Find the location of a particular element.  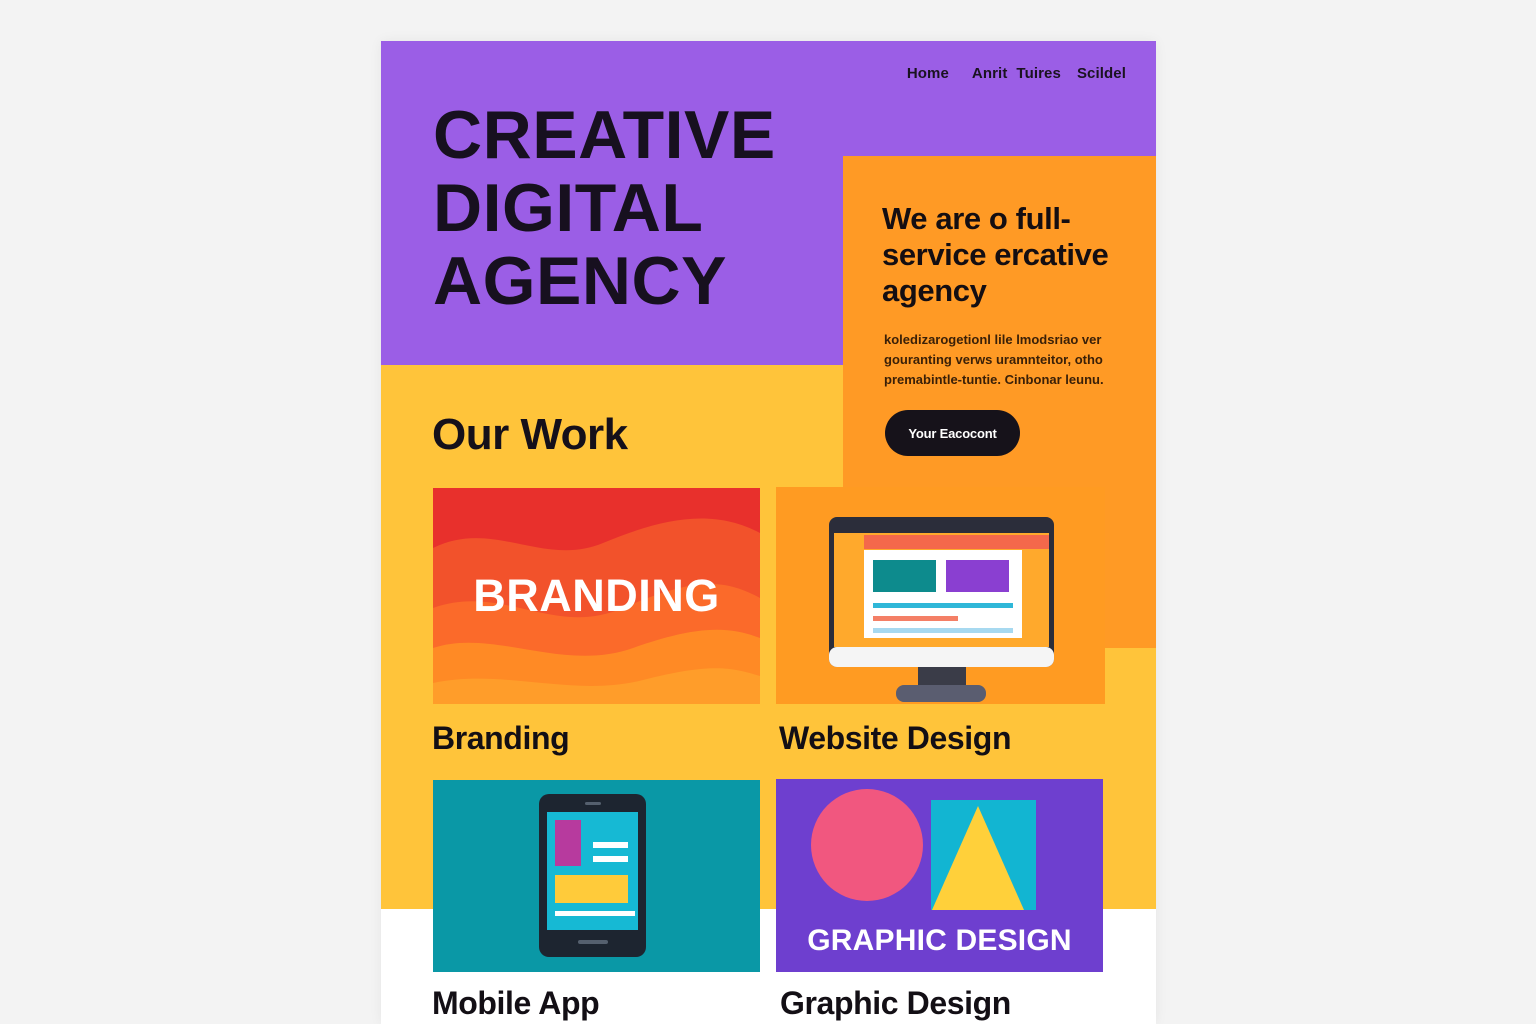

intro-heading: We are o full-service ercative agency is located at coordinates (995, 254).